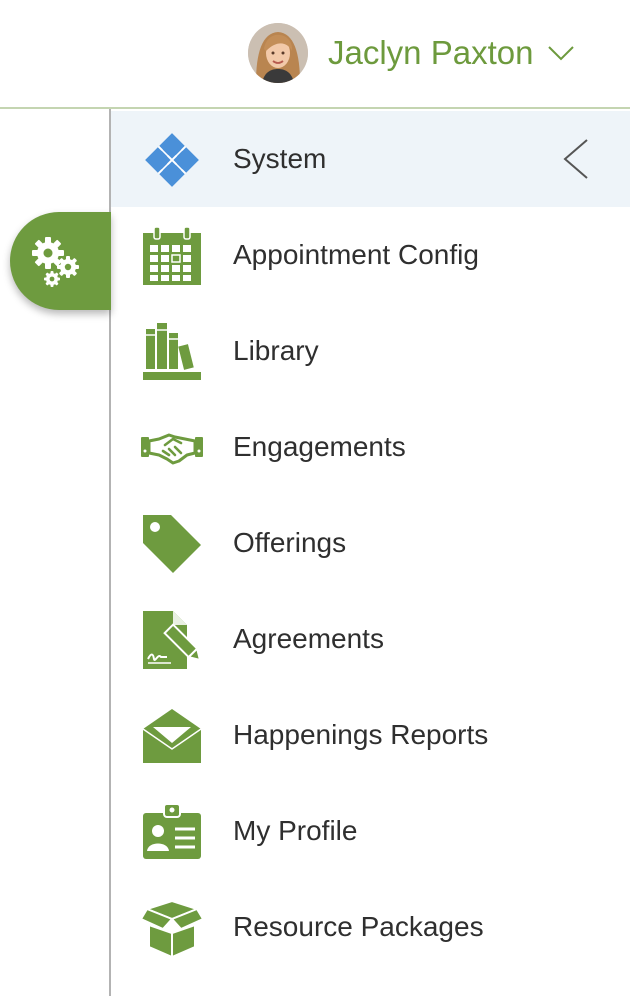 The height and width of the screenshot is (996, 630). Describe the element at coordinates (361, 734) in the screenshot. I see `menu-item-label: Happenings Reports` at that location.